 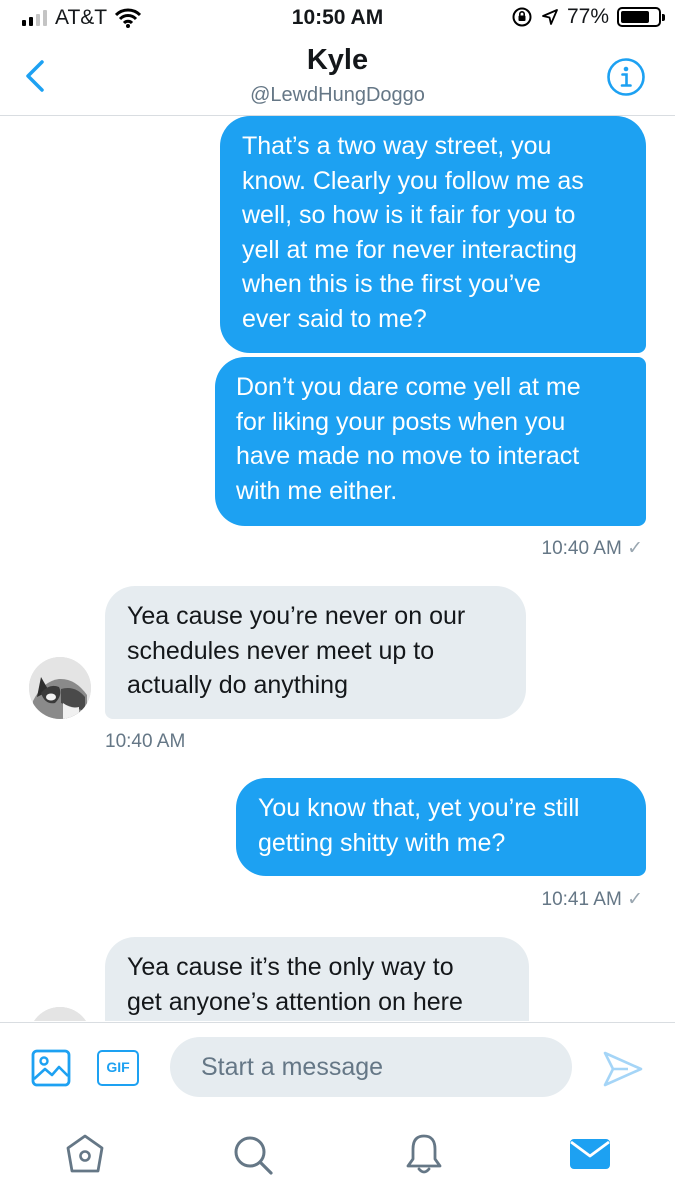 I want to click on gif-icon: GIF, so click(x=118, y=1068).